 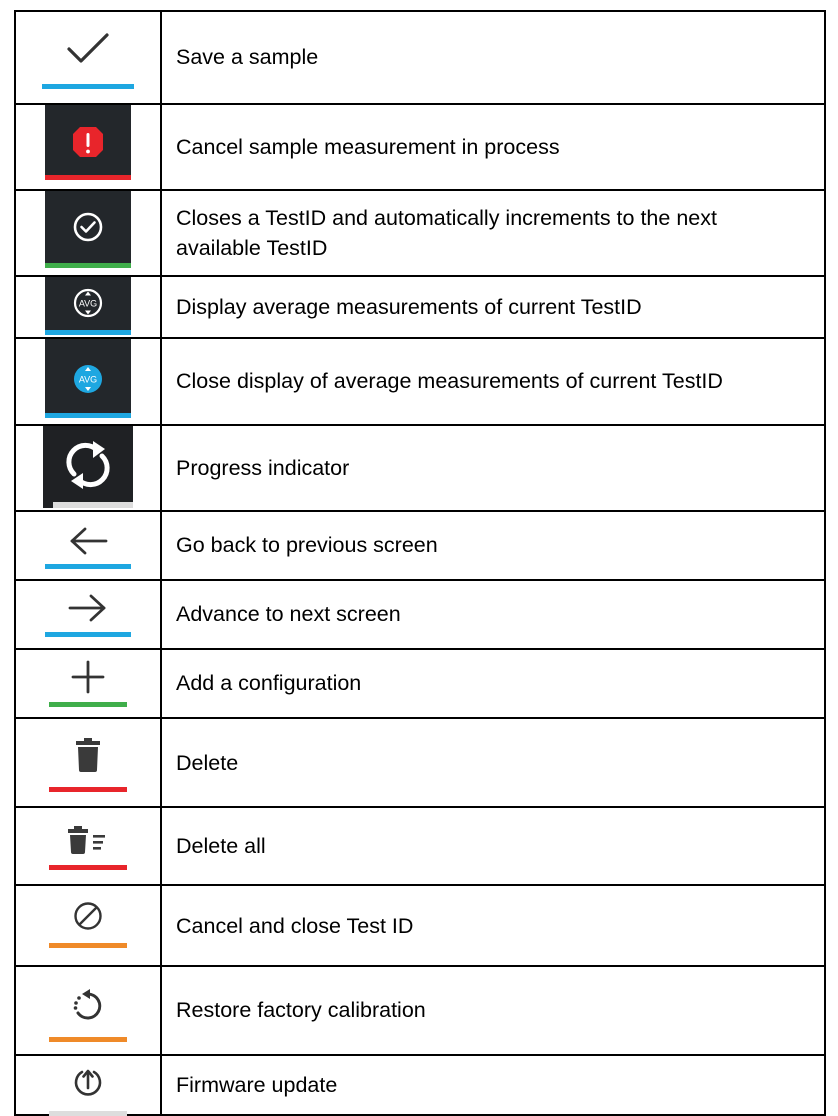 What do you see at coordinates (493, 147) in the screenshot?
I see `row-description: Cancel sample measurement in process` at bounding box center [493, 147].